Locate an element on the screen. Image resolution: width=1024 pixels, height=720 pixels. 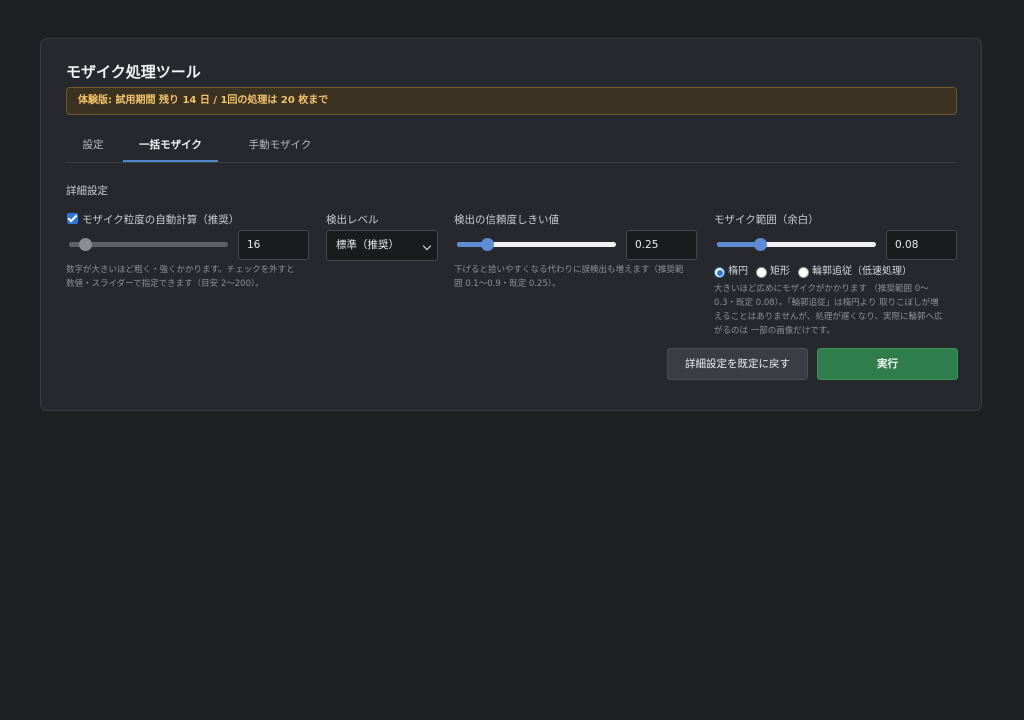
detection-level-select: 標準（推奨） is located at coordinates (382, 245).